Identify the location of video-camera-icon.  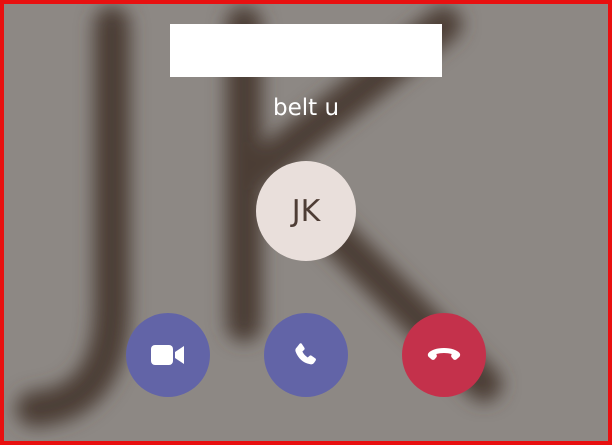
(168, 355).